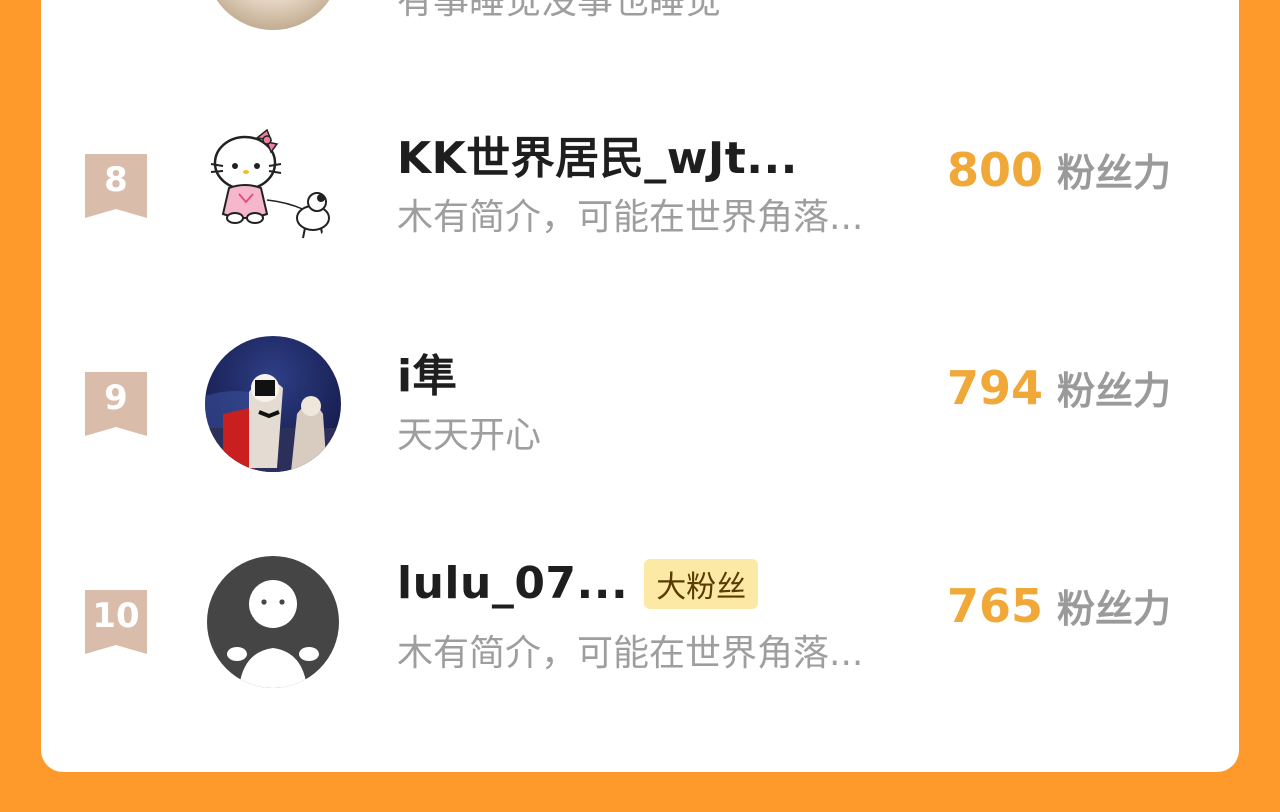 This screenshot has width=1280, height=812. Describe the element at coordinates (995, 170) in the screenshot. I see `score-value: 800` at that location.